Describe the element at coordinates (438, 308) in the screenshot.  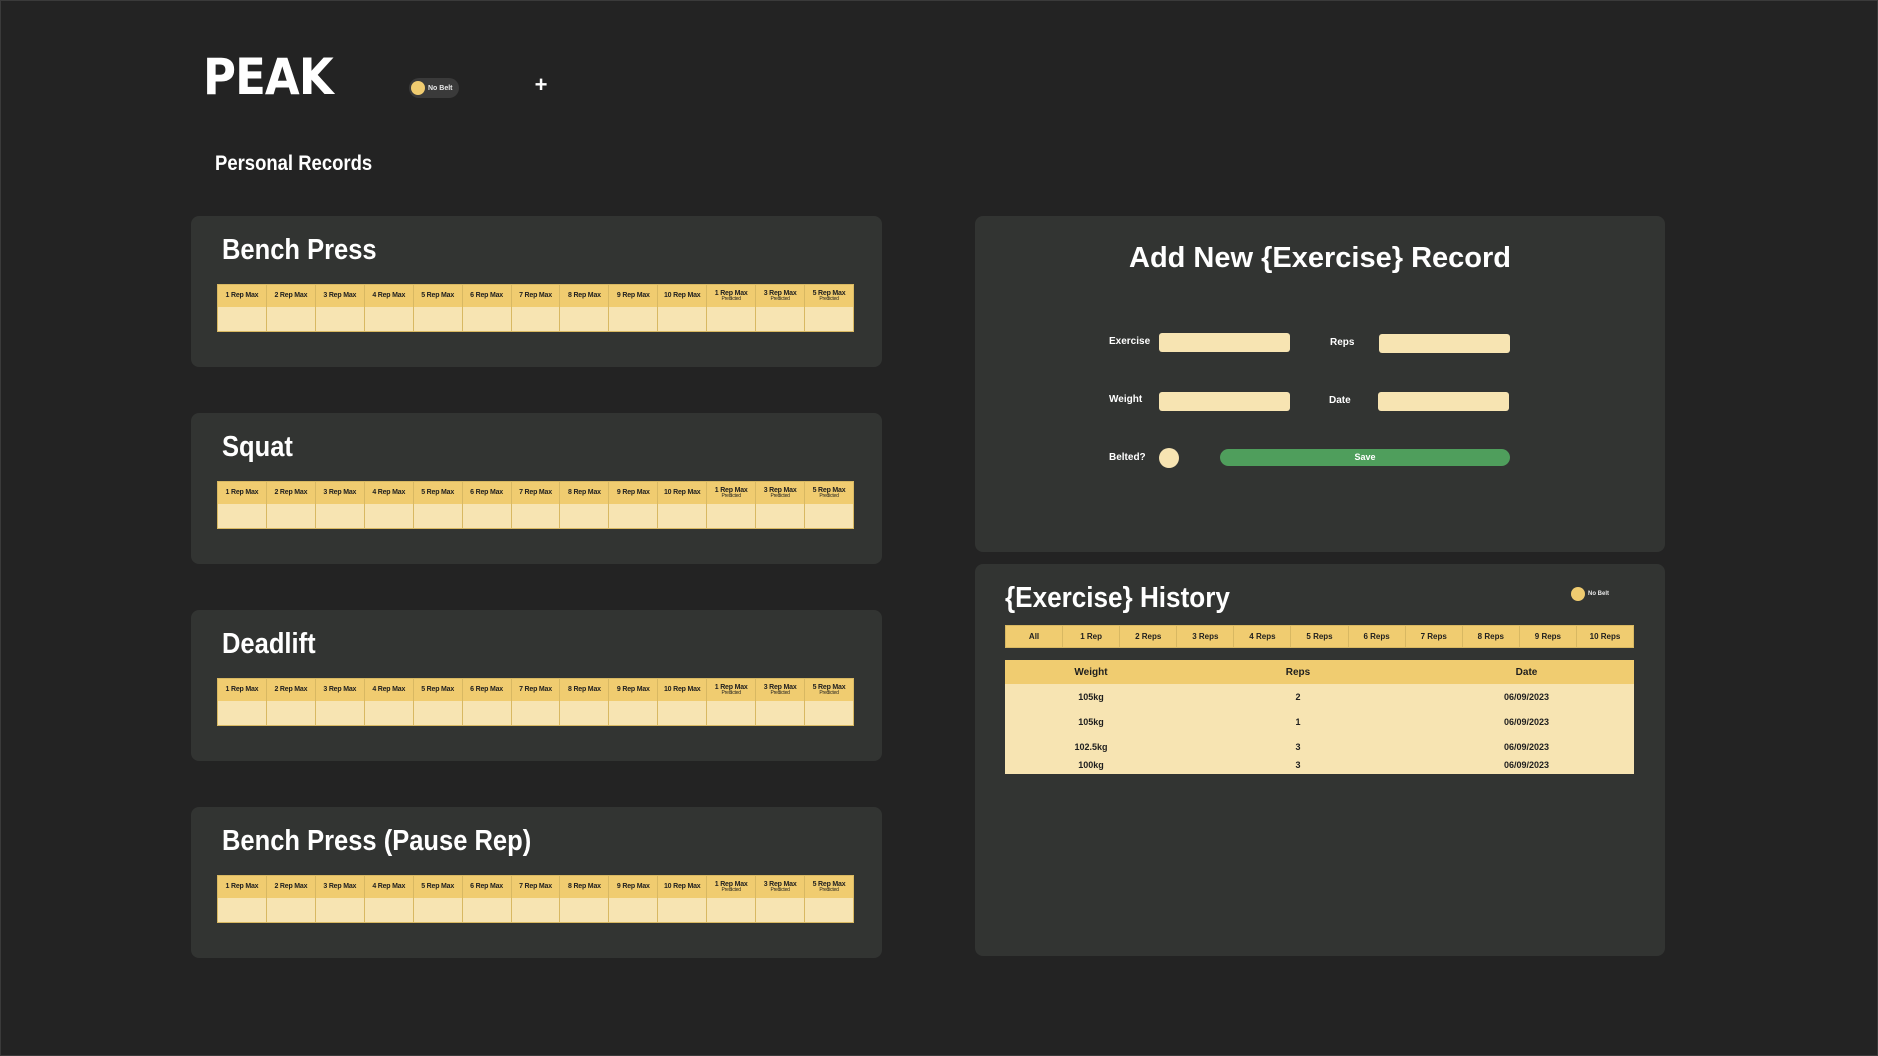
I see `rep-max-column: 5 Rep Max` at that location.